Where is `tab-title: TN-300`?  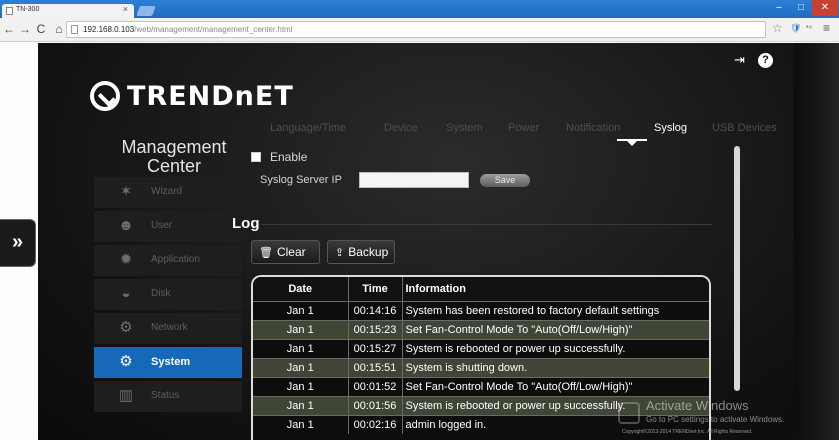 tab-title: TN-300 is located at coordinates (28, 9).